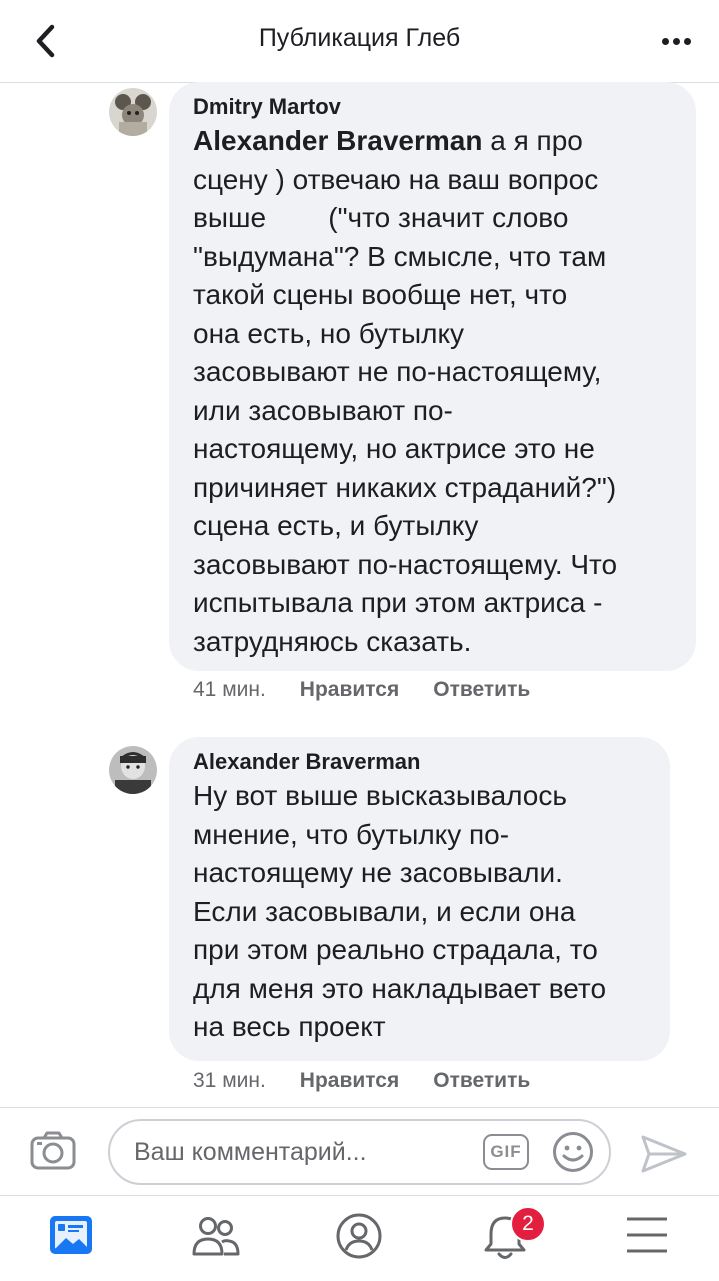 This screenshot has width=719, height=1281. What do you see at coordinates (337, 140) in the screenshot?
I see `mention-link: Alexander Braverman` at bounding box center [337, 140].